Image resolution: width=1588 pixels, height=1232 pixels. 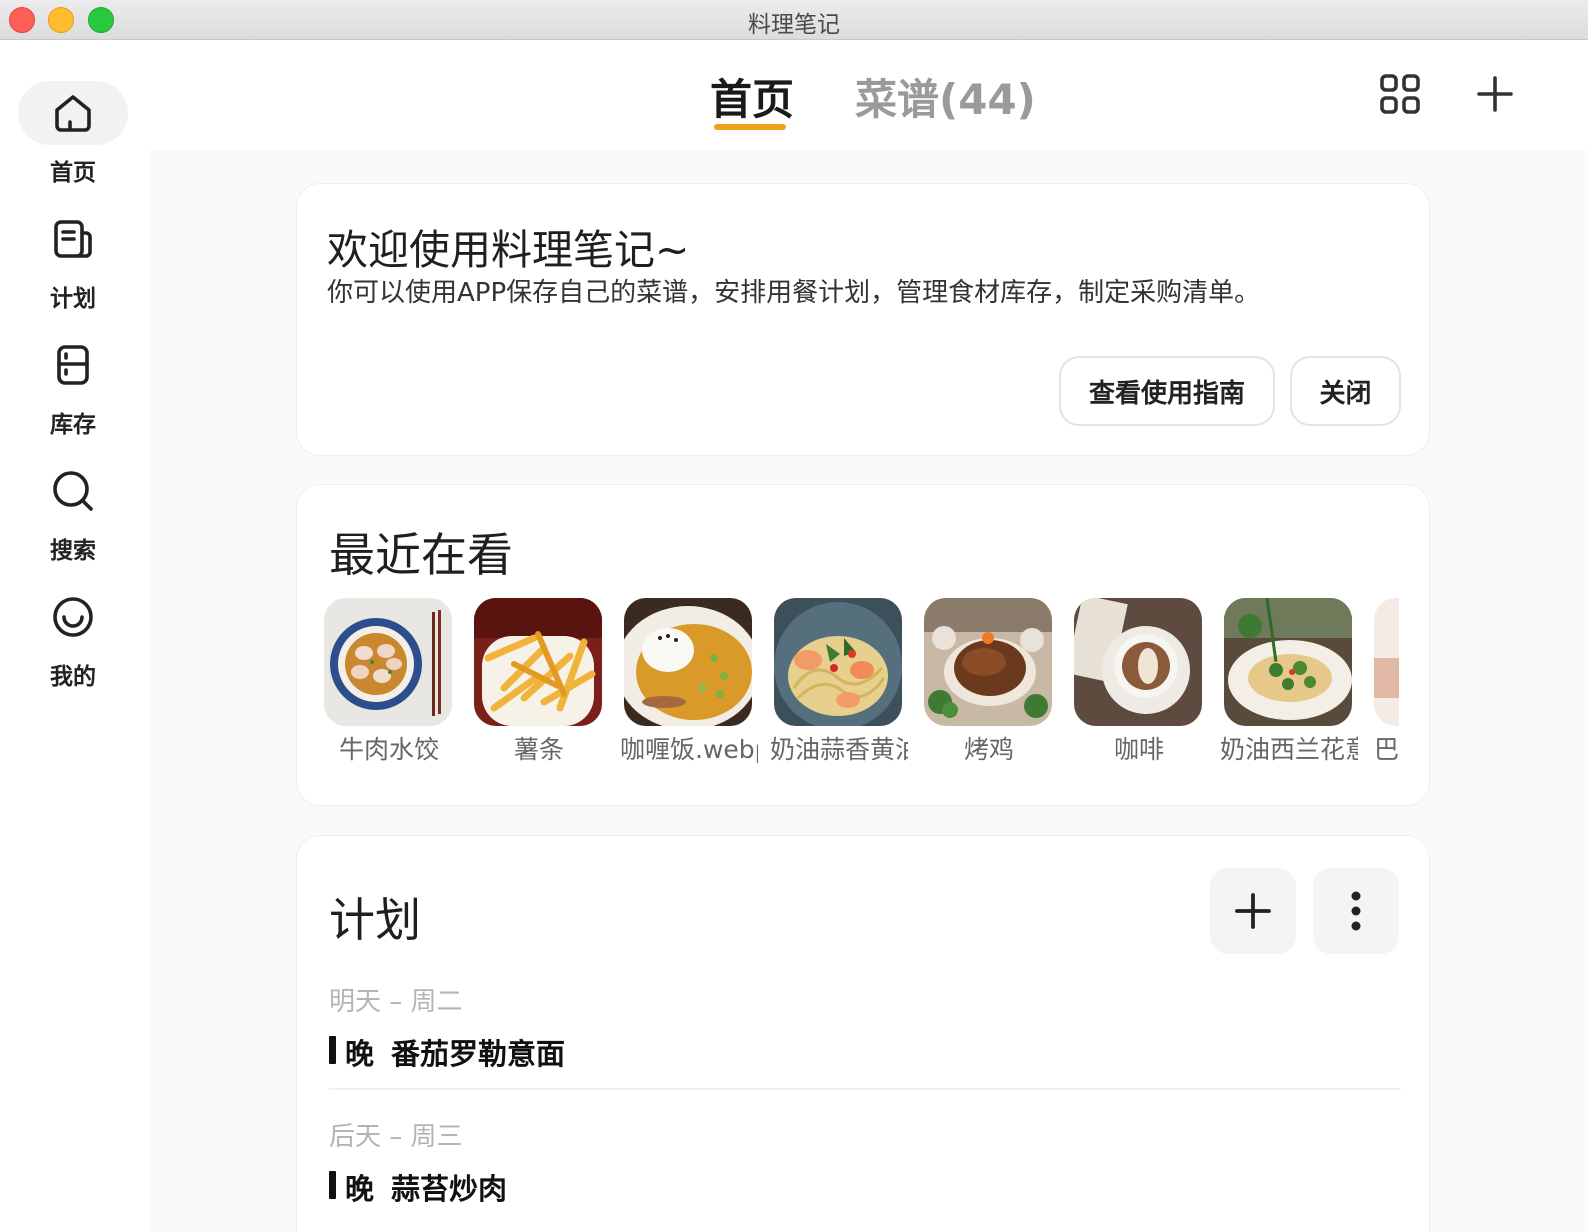 I want to click on sidebar: 首页 计划 库存 搜索 我的, so click(x=75, y=636).